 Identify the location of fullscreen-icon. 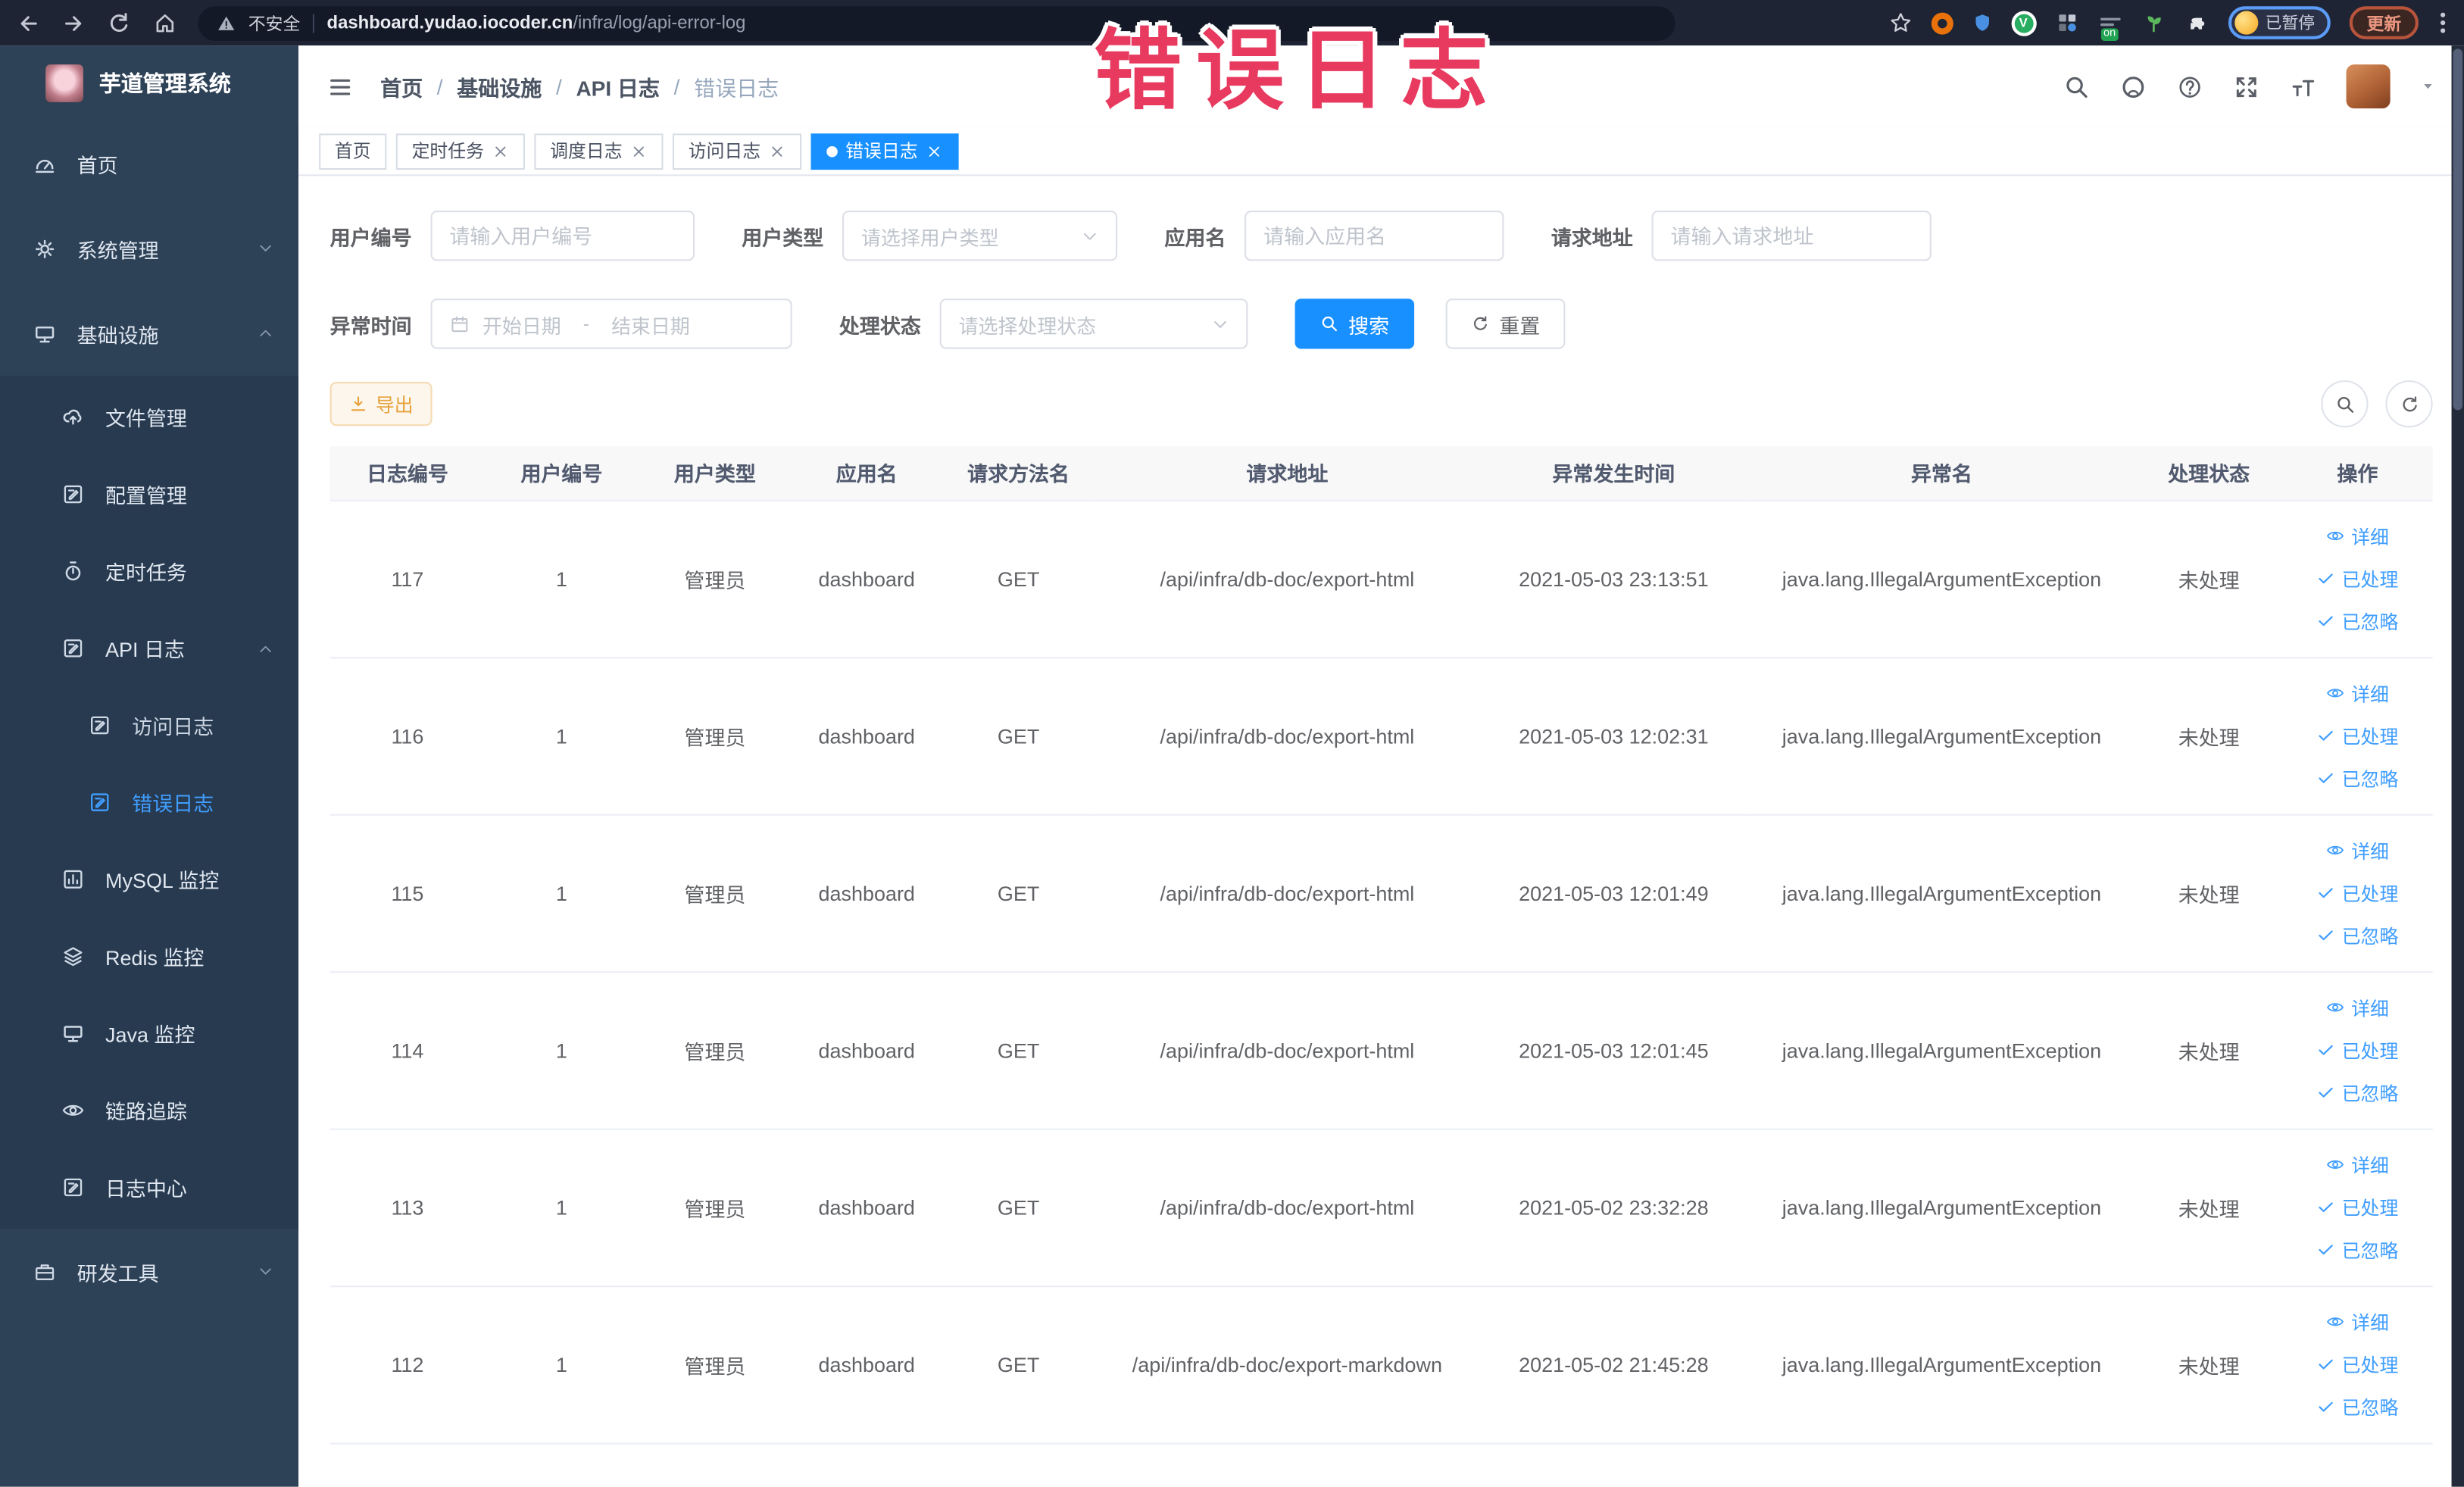
(2246, 86).